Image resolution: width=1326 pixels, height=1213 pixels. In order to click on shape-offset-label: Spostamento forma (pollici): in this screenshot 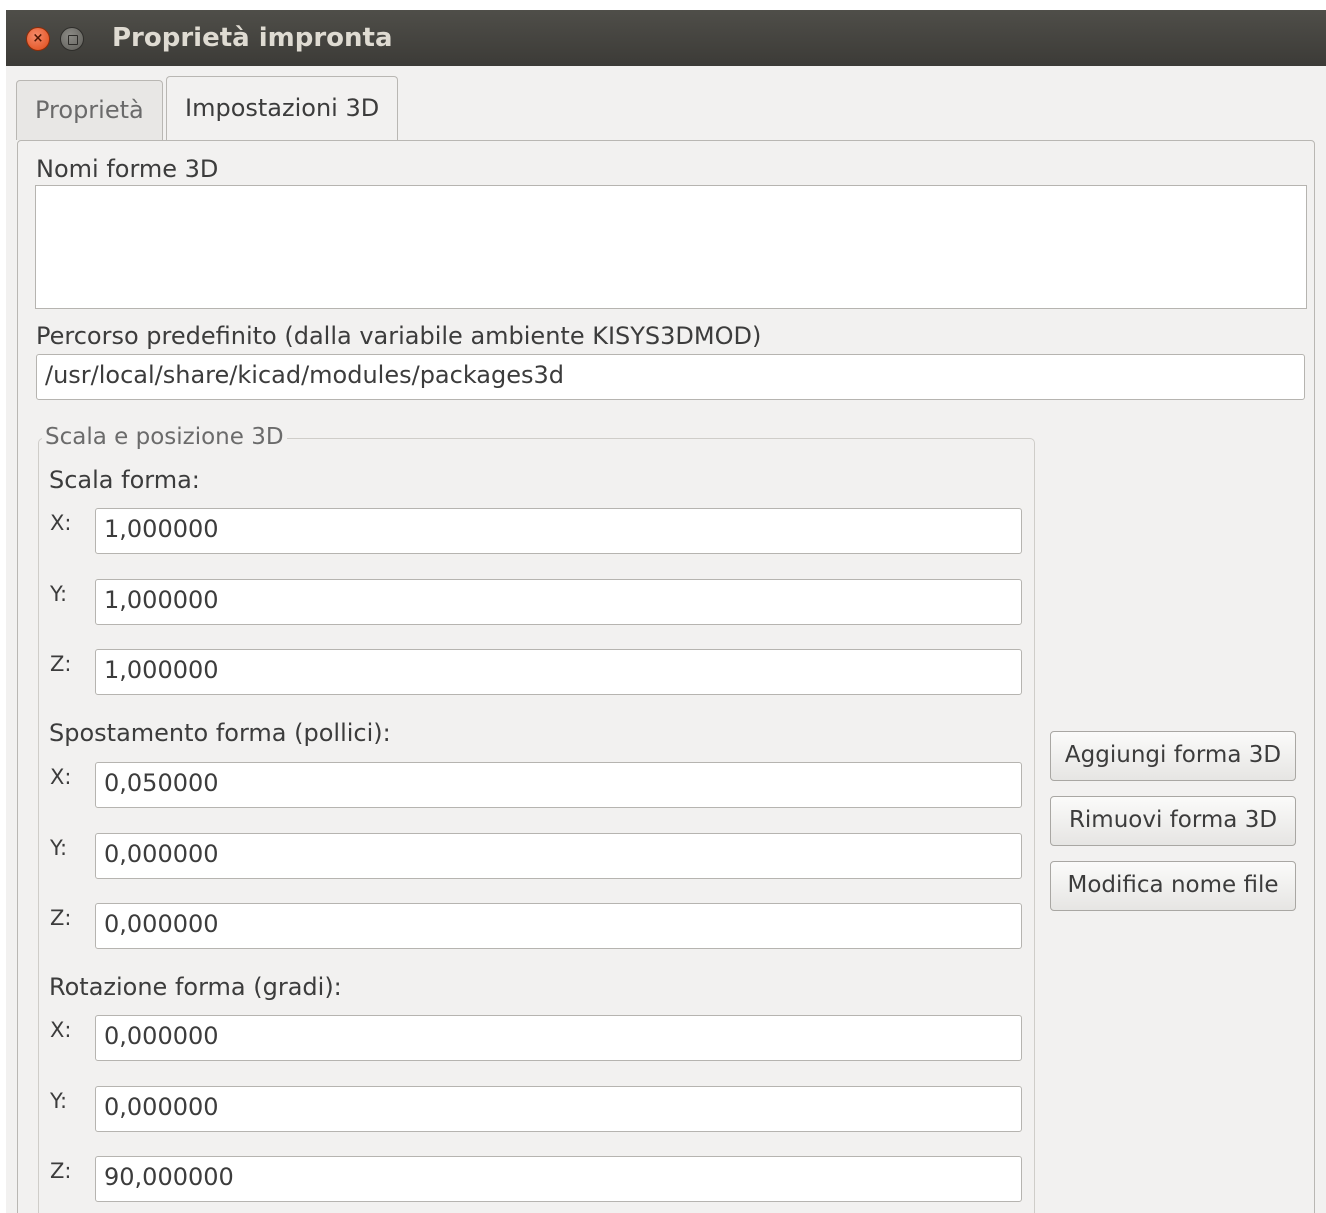, I will do `click(220, 733)`.